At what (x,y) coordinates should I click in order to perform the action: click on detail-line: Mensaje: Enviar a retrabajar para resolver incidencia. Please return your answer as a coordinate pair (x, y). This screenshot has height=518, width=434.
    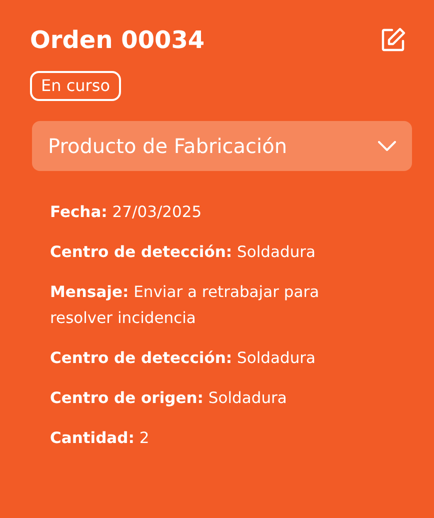
    Looking at the image, I should click on (185, 305).